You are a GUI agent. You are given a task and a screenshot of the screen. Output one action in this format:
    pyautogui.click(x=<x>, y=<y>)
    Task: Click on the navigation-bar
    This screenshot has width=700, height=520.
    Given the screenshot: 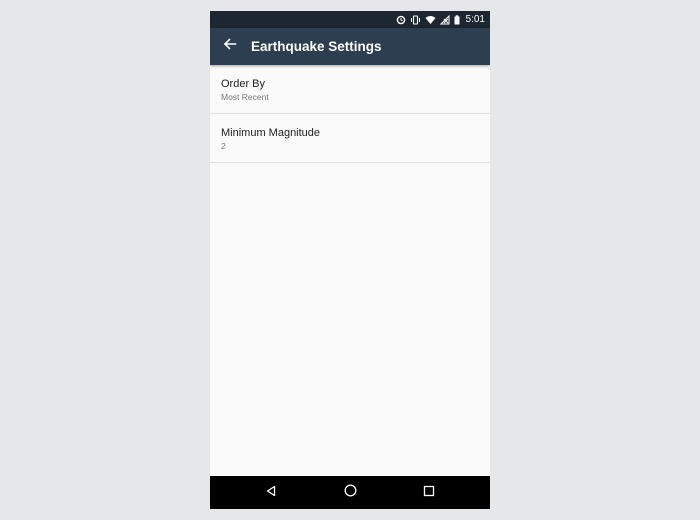 What is the action you would take?
    pyautogui.click(x=350, y=492)
    